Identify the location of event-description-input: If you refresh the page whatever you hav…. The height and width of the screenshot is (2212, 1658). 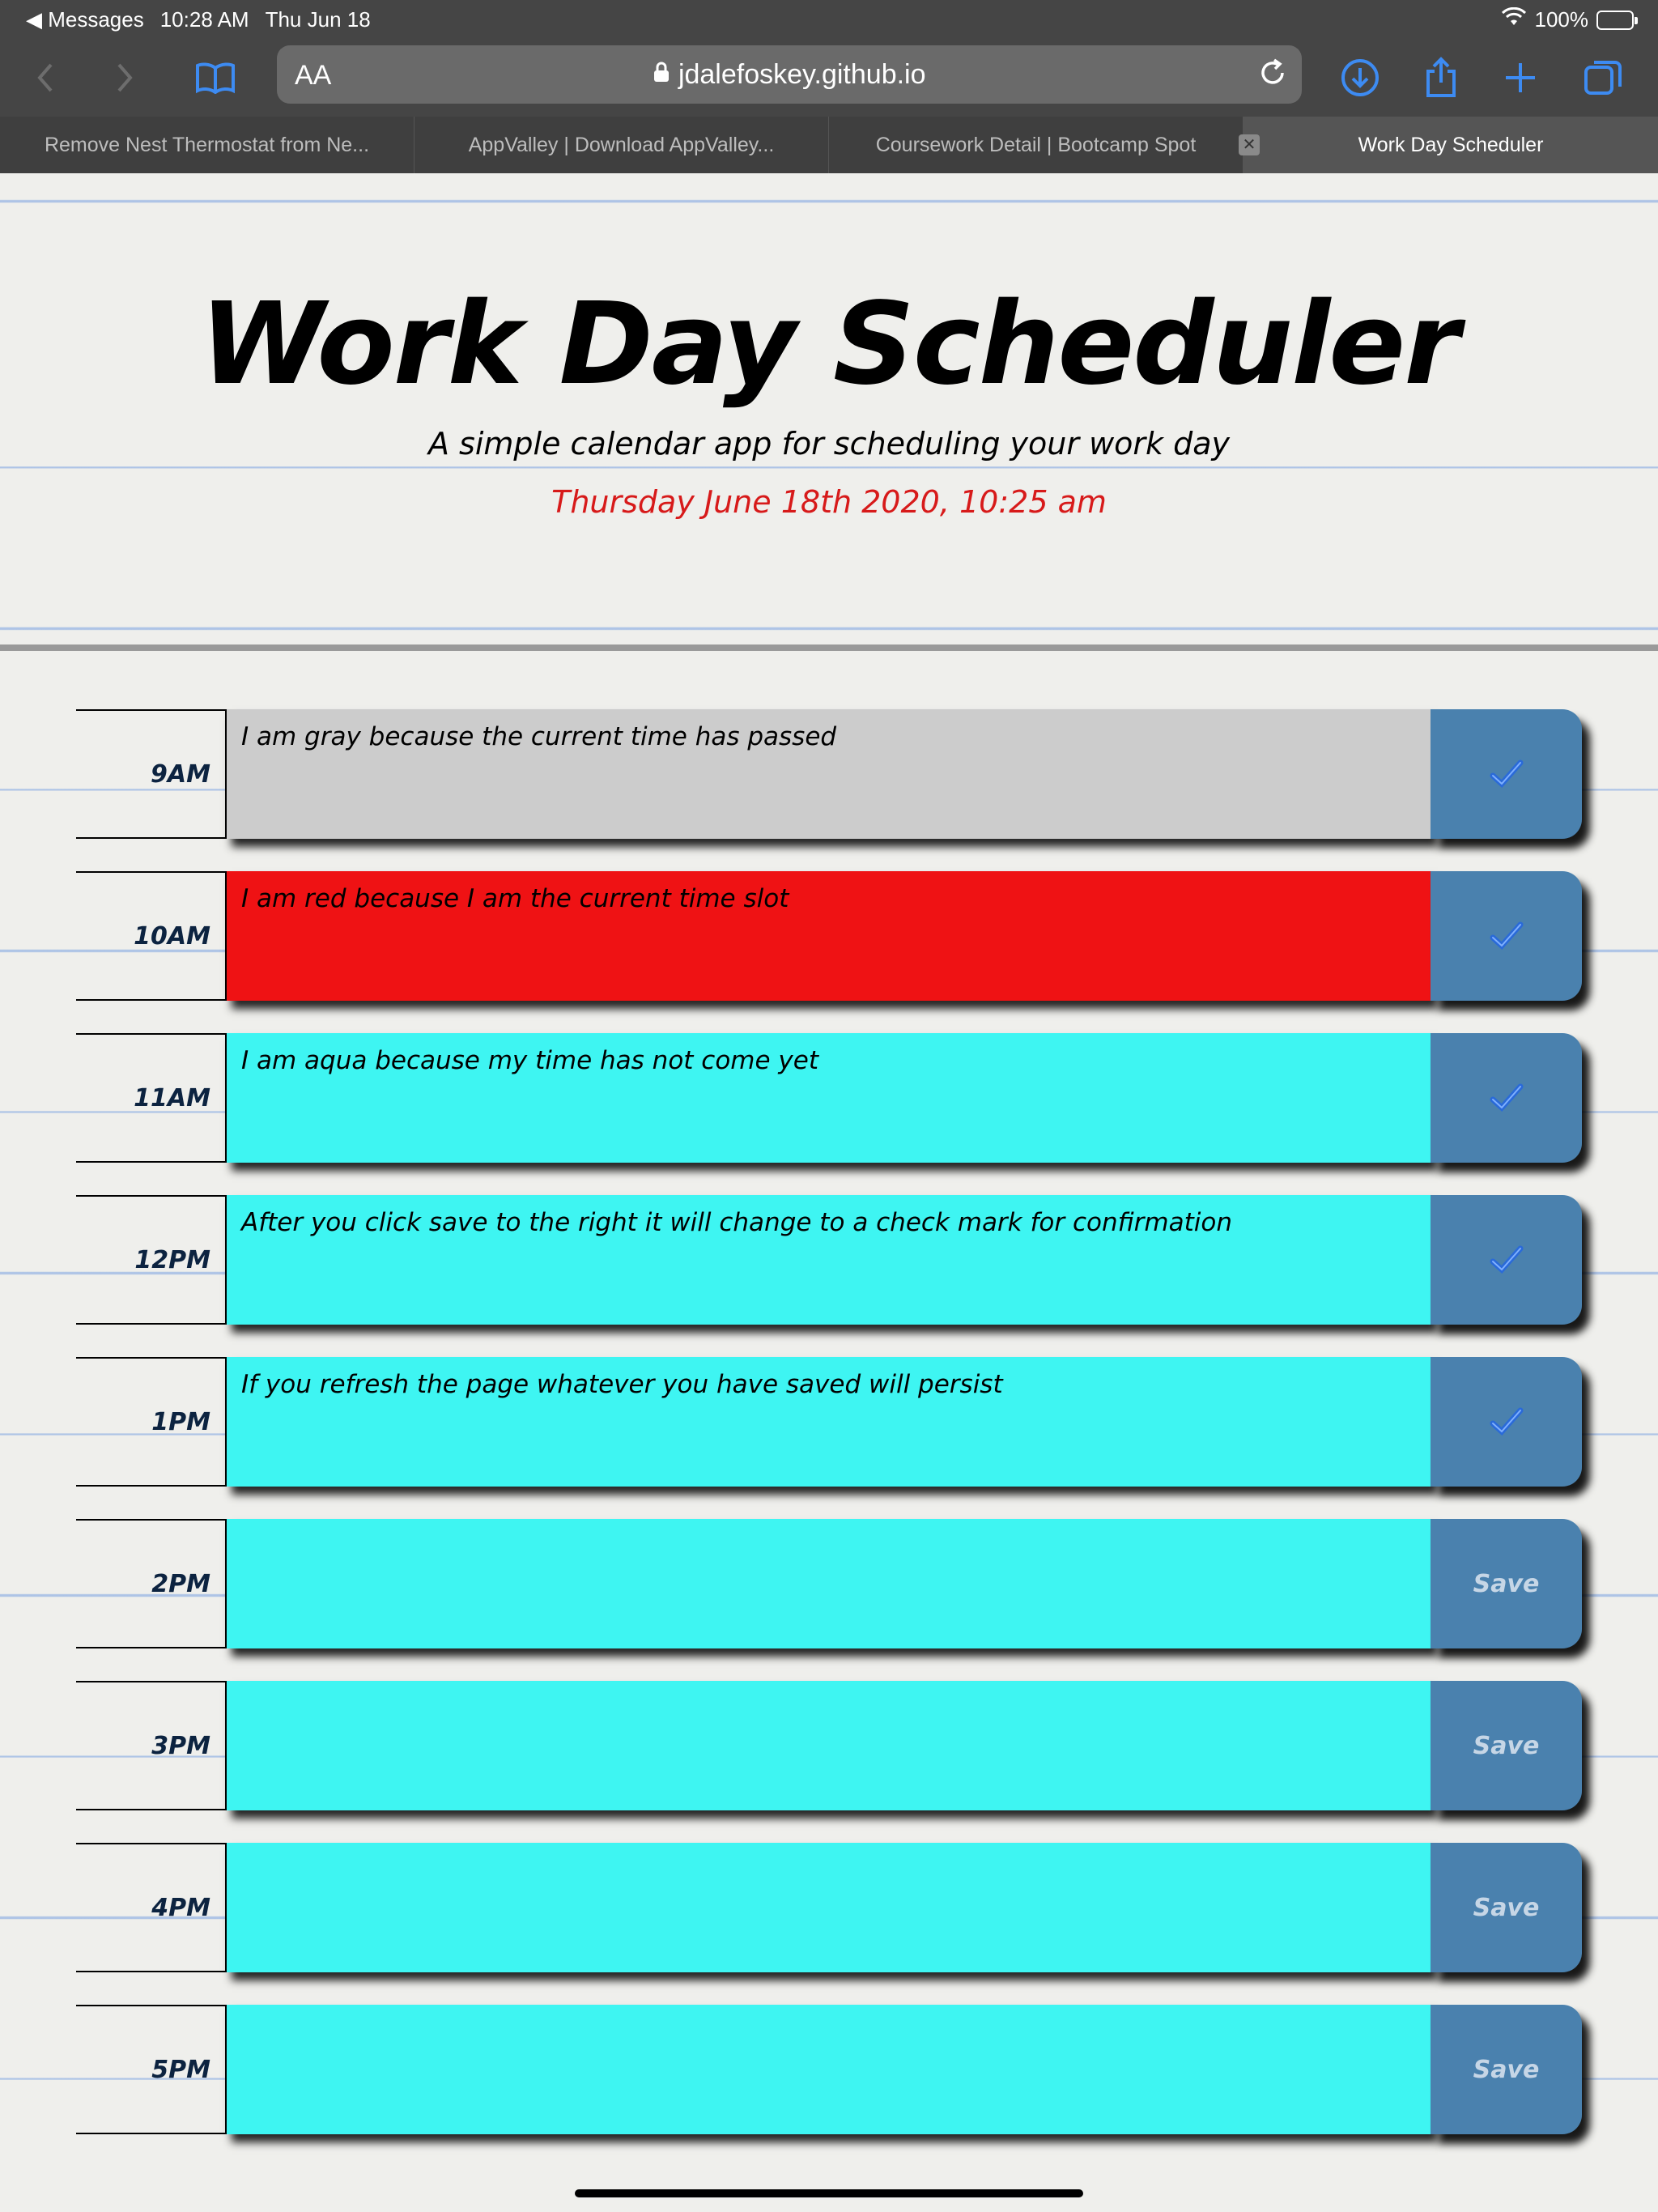
(830, 1422).